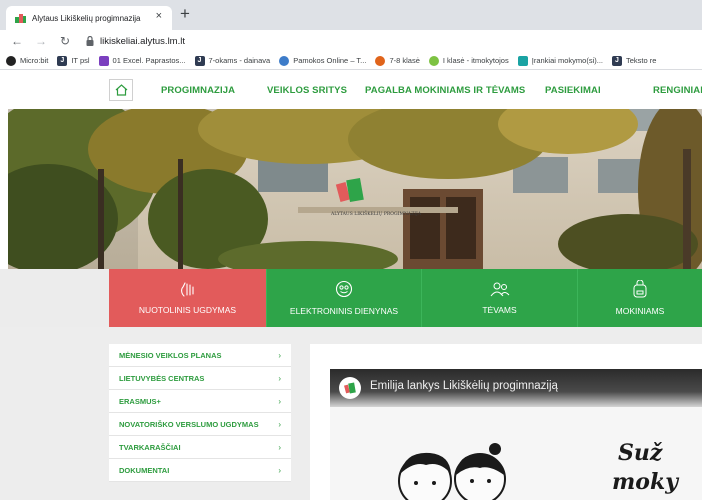  I want to click on quick-link-mokiniams: MOKINIAMS, so click(640, 298).